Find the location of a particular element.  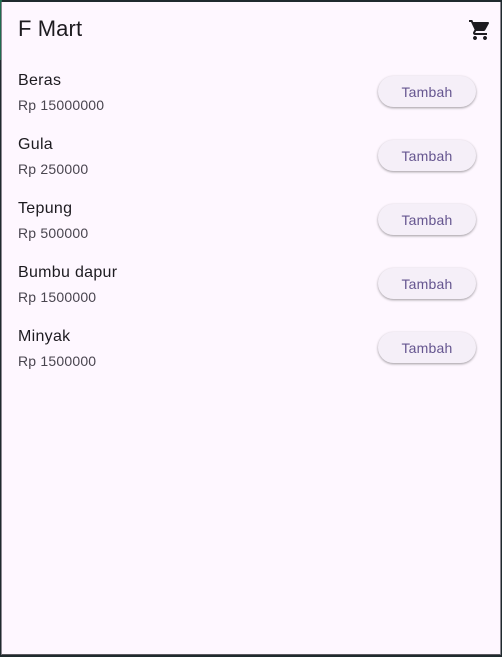

product-price: Rp 15000000 is located at coordinates (61, 105).